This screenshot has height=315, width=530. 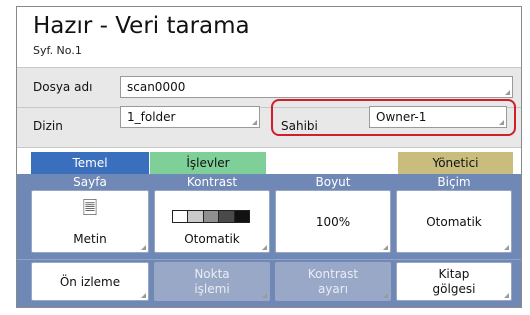 I want to click on page-title: Hazır - Veri tarama, so click(x=141, y=26).